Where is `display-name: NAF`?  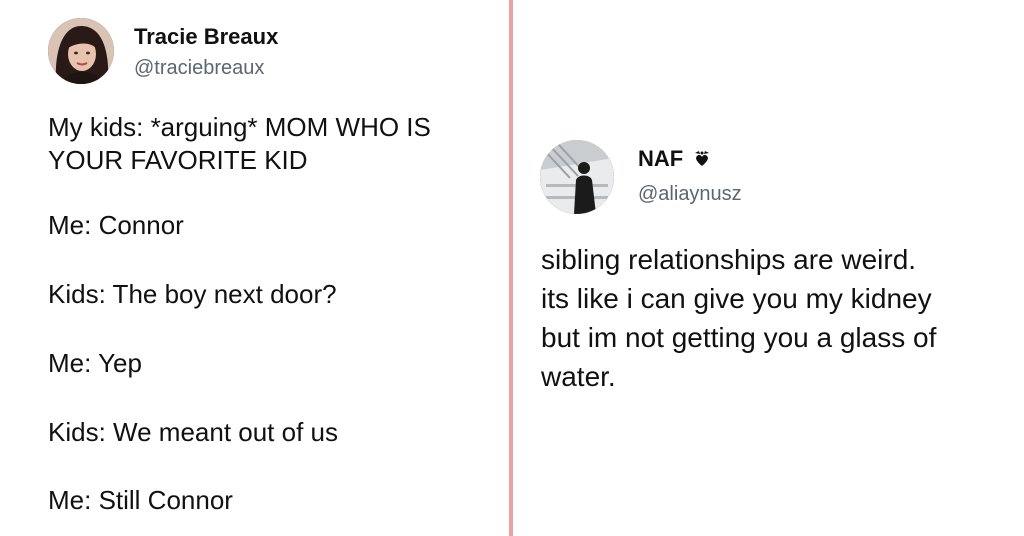 display-name: NAF is located at coordinates (674, 159).